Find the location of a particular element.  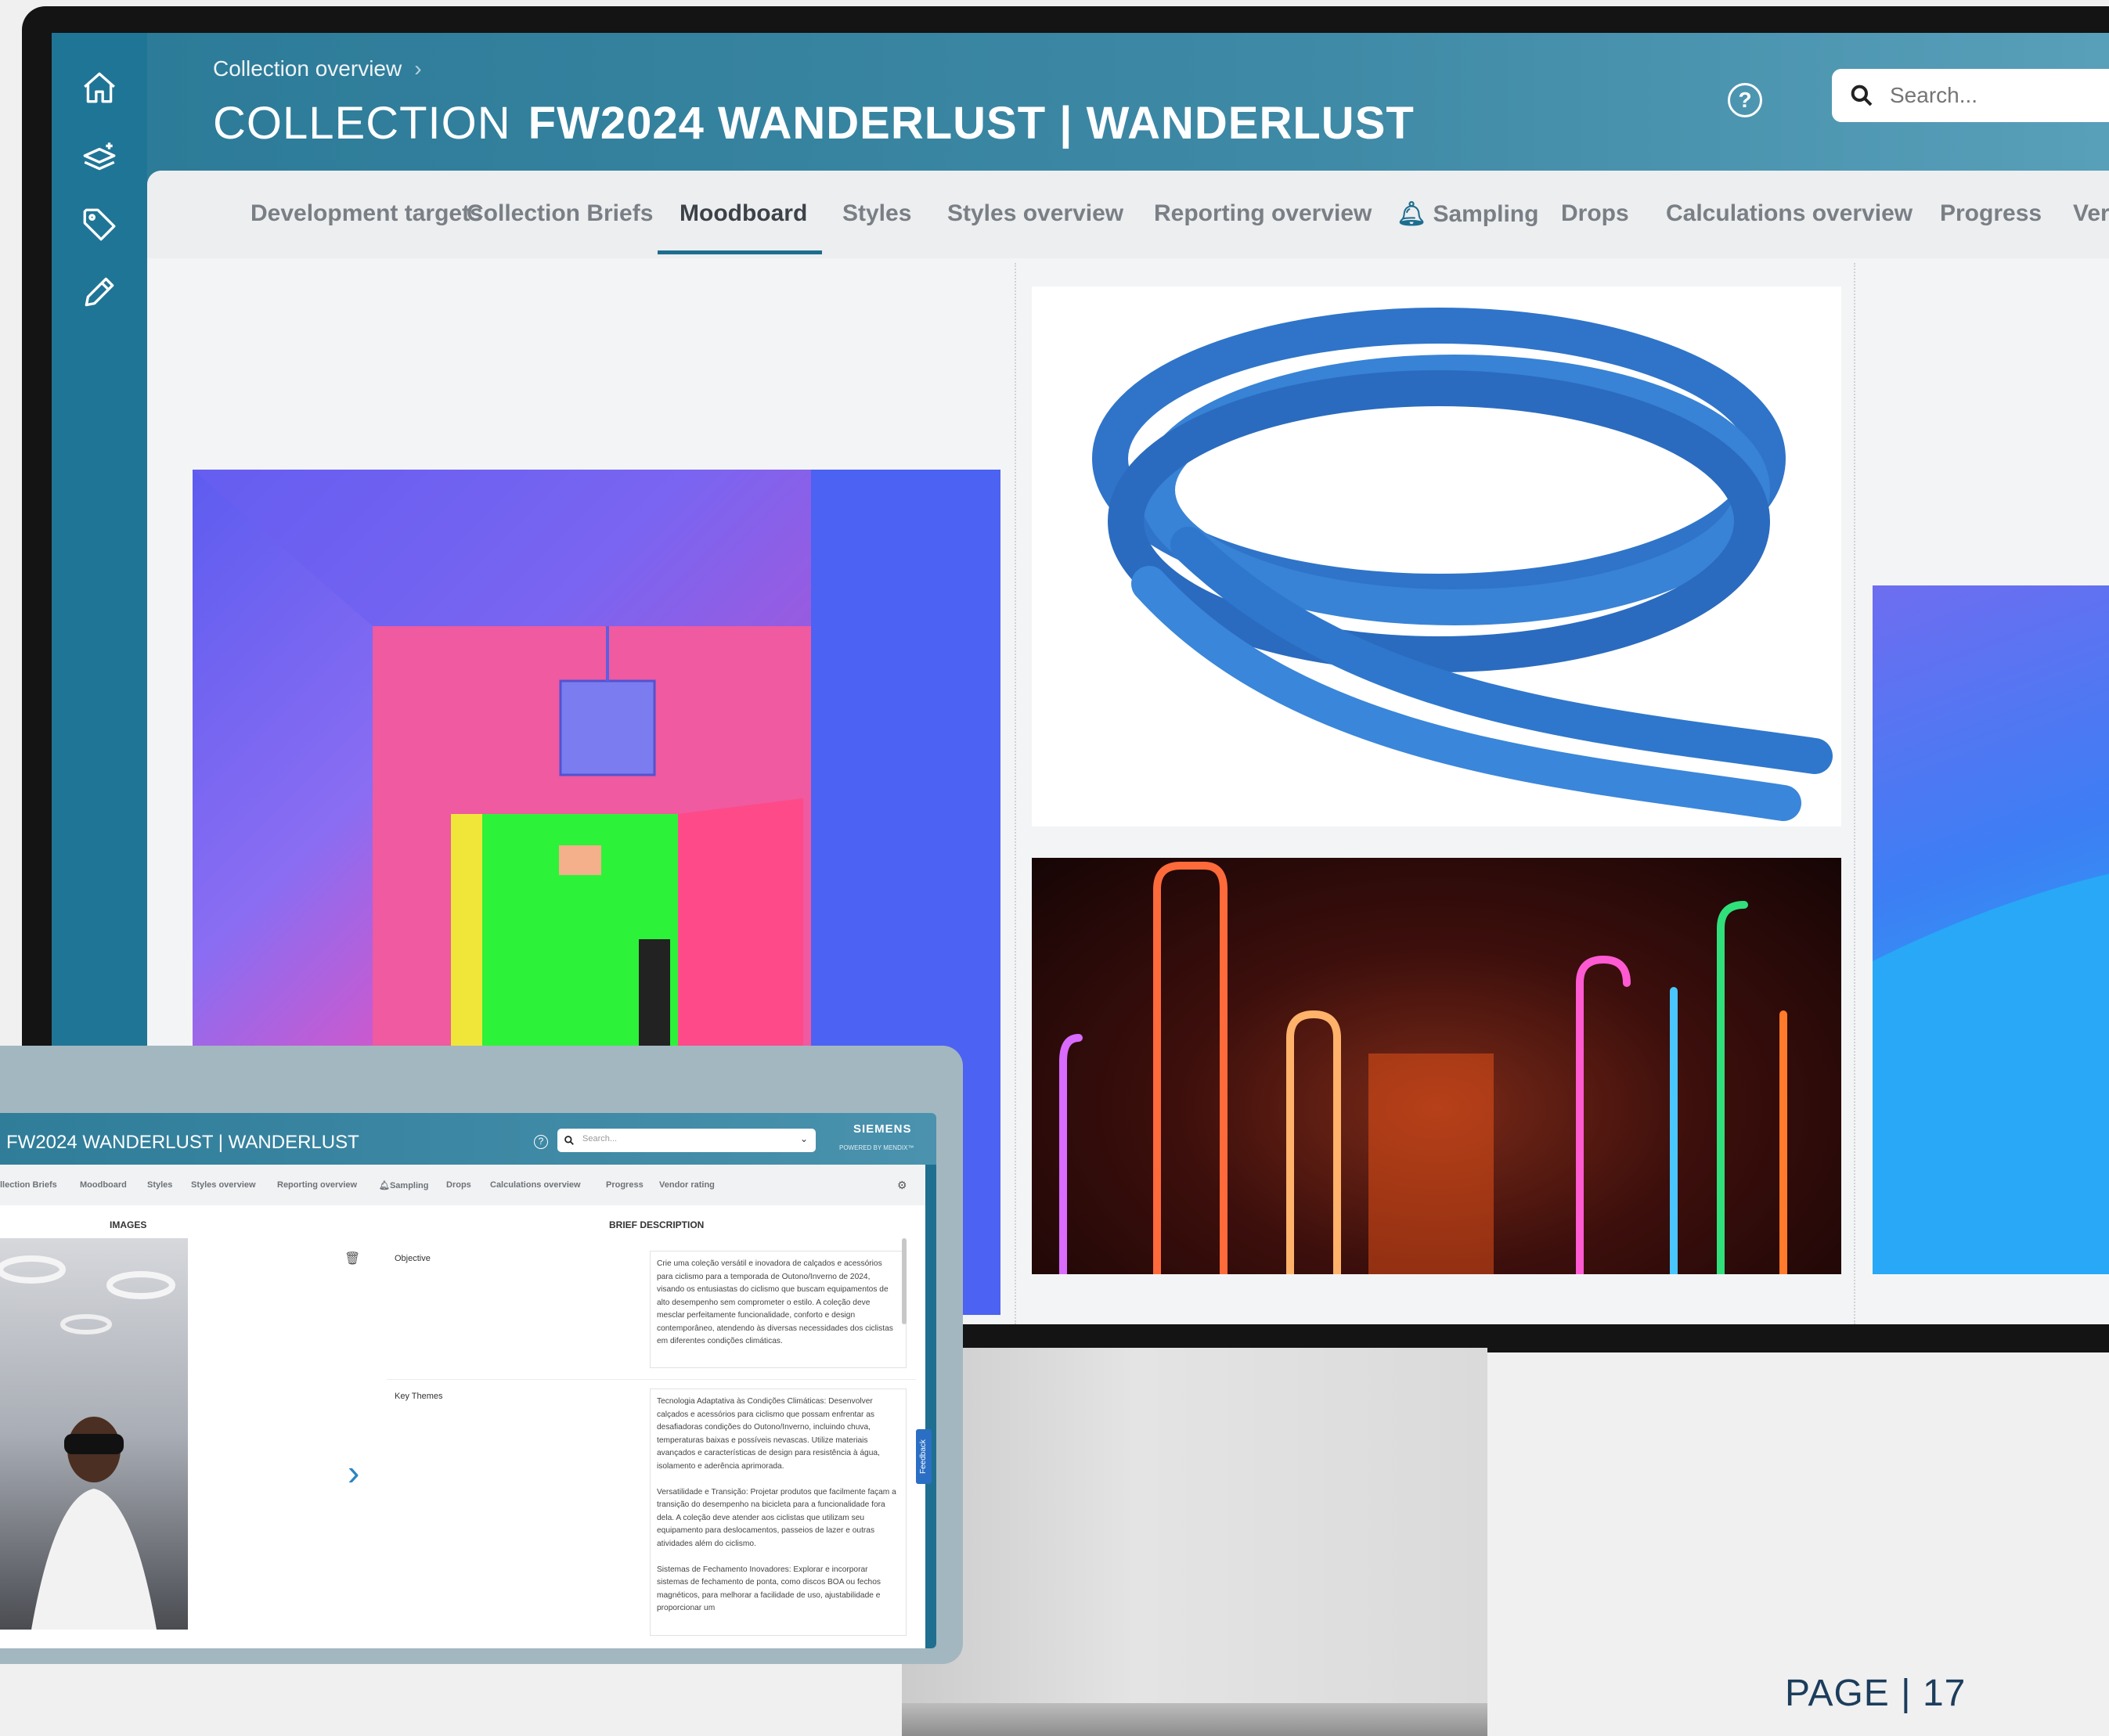

scrollbar is located at coordinates (905, 1281).